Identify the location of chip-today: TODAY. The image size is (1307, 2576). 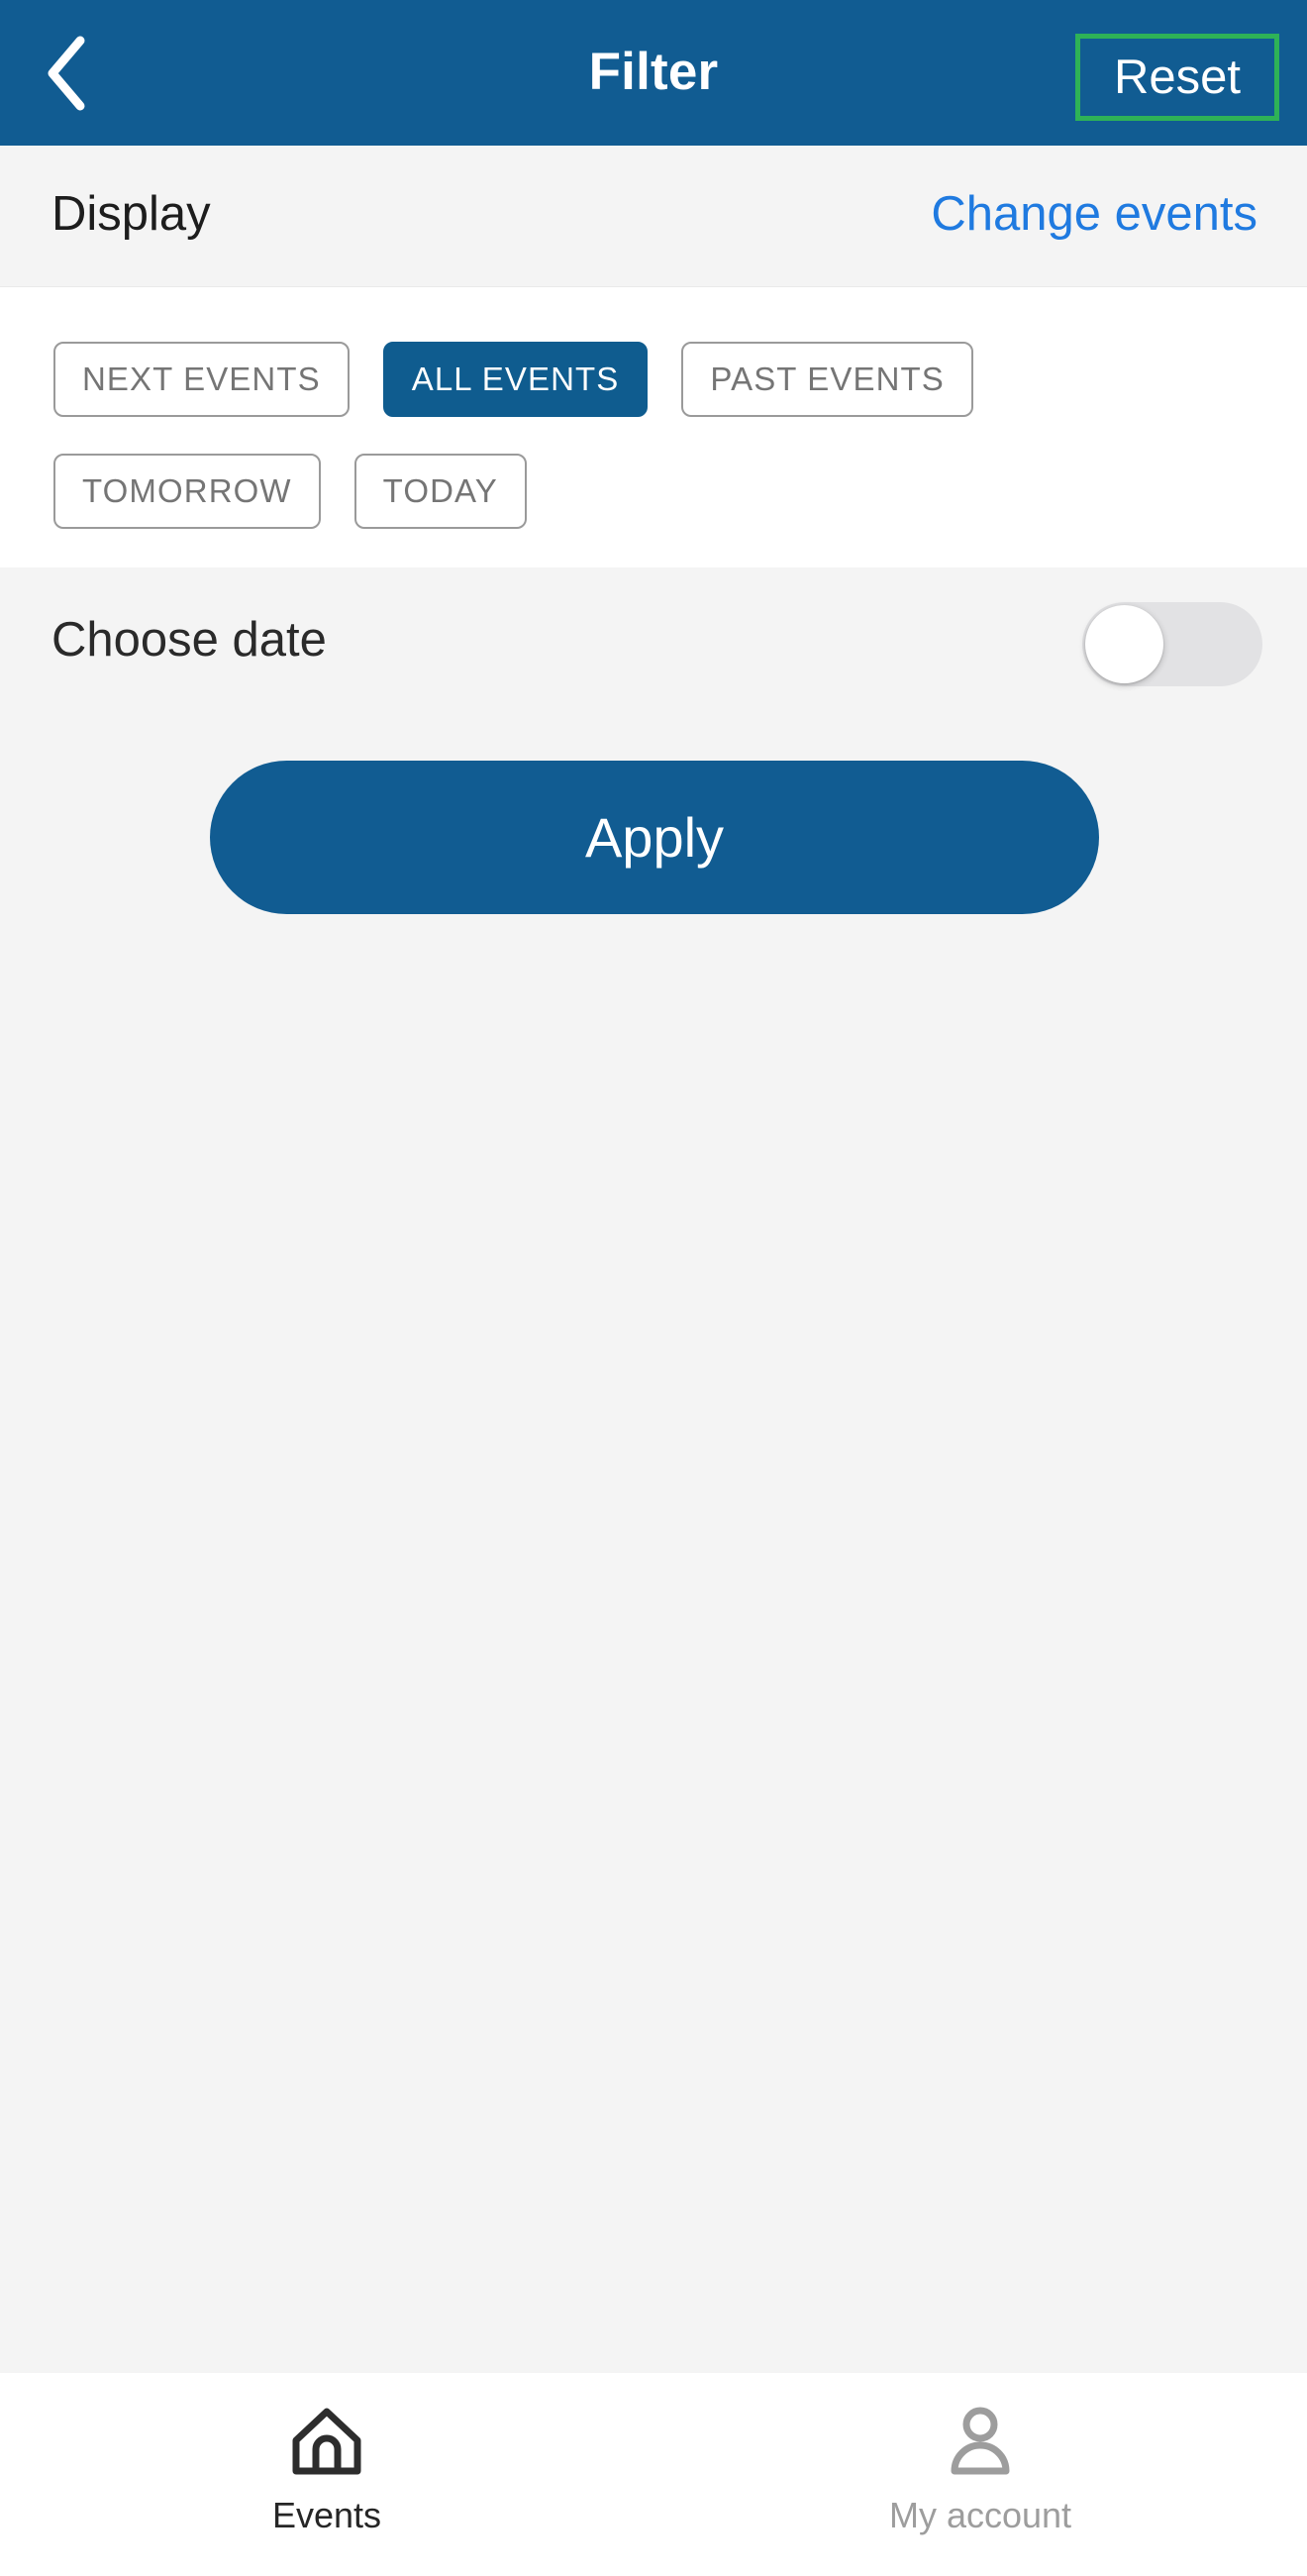
(440, 491).